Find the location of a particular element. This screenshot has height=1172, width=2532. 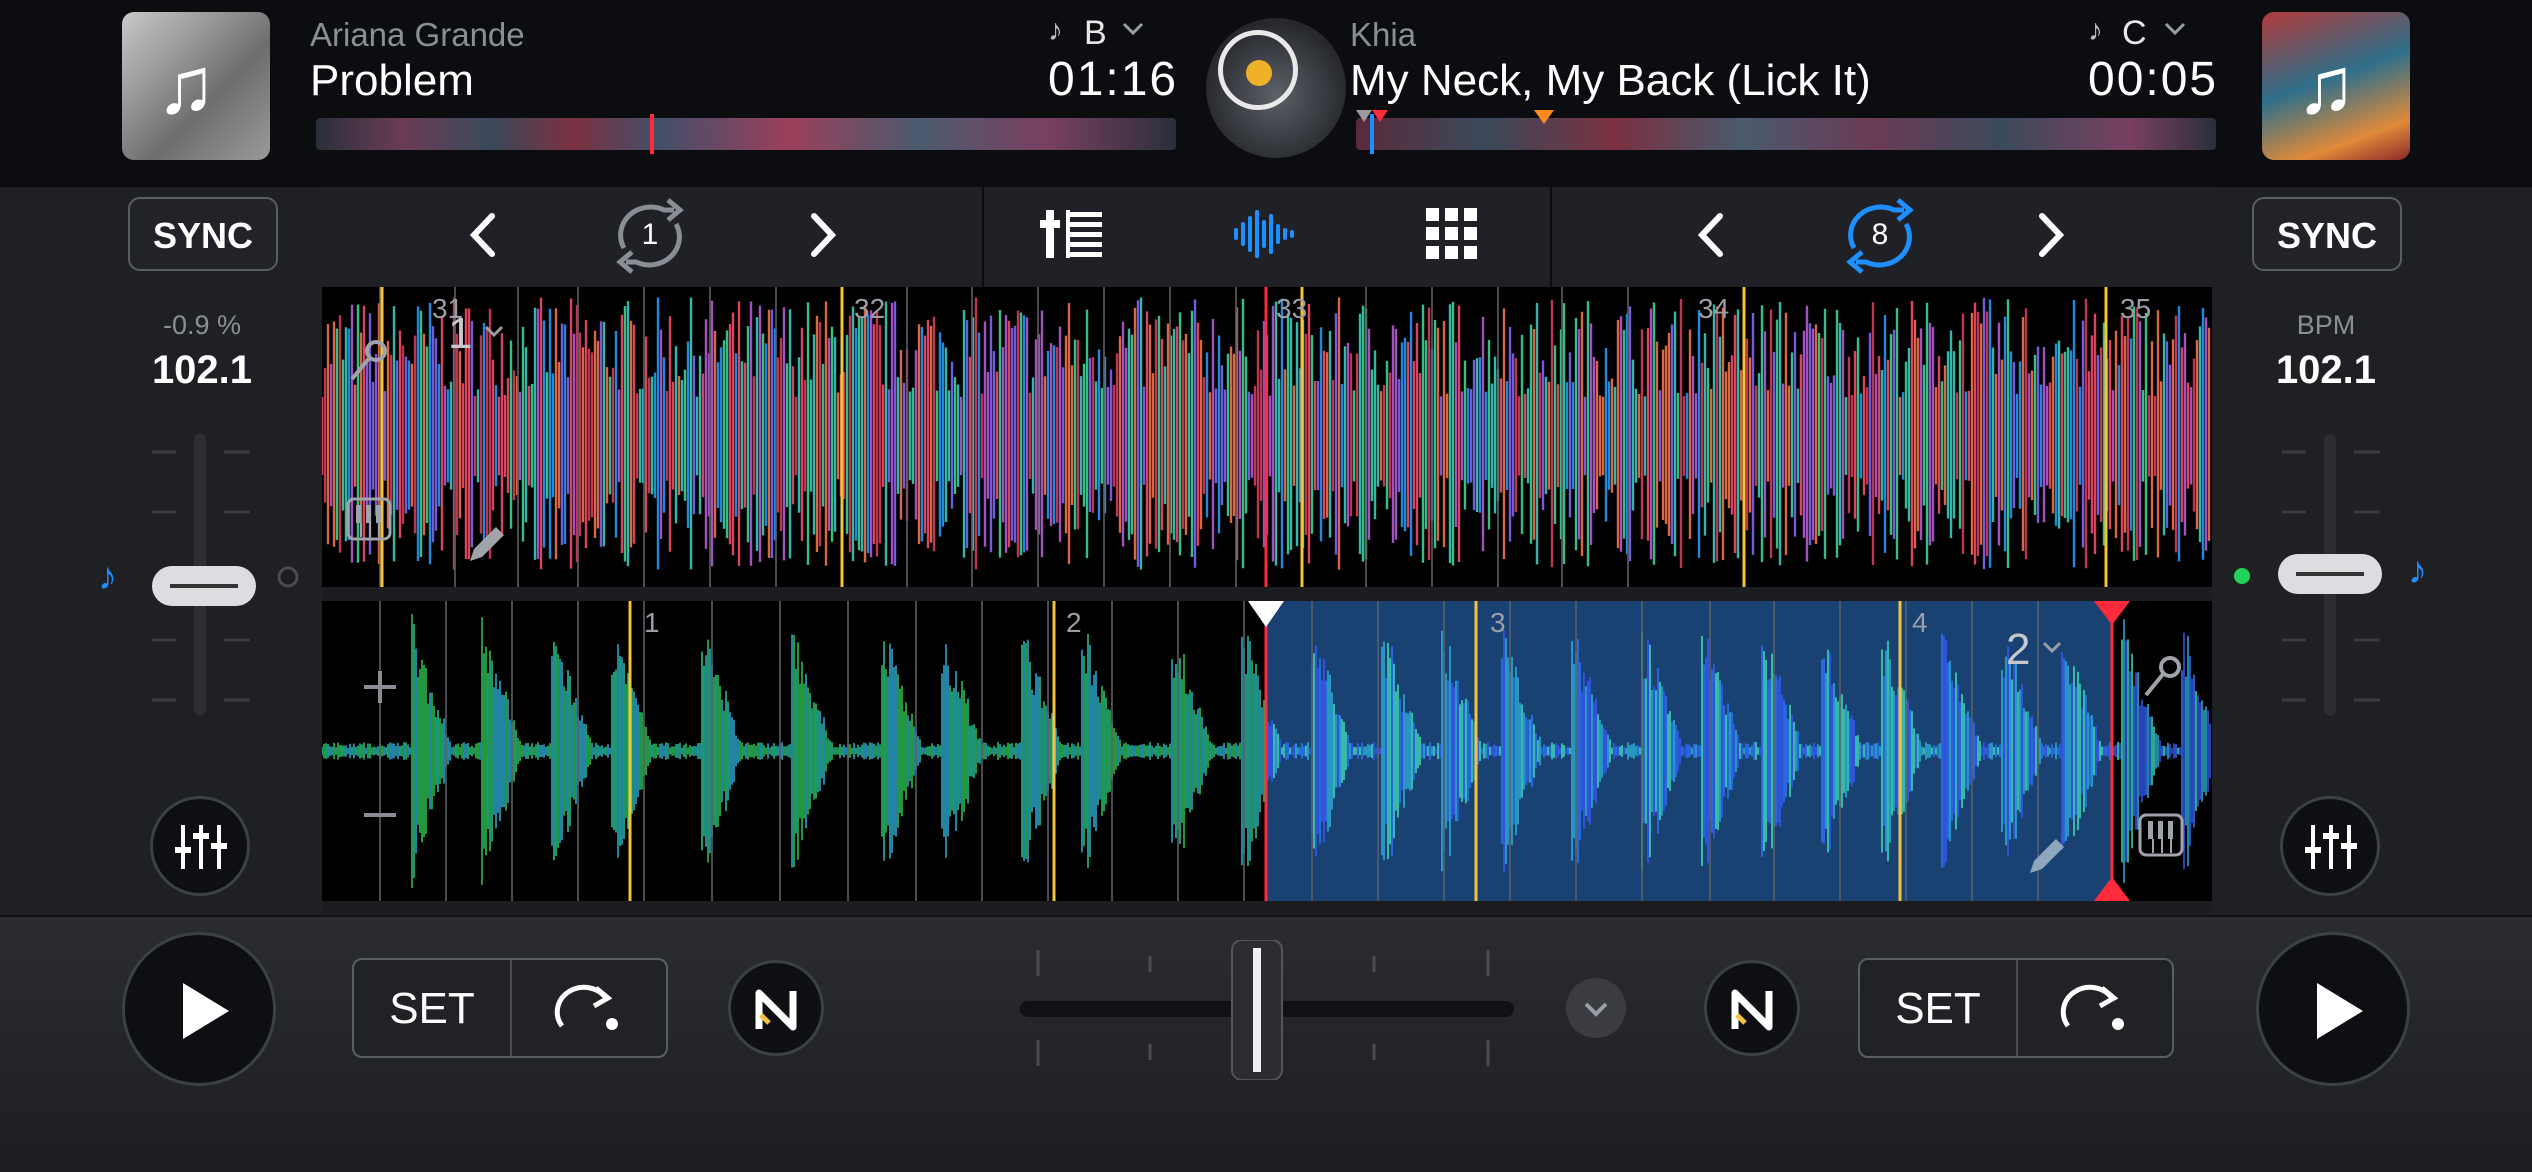

deck-a-loop-size: 1 is located at coordinates (650, 234).